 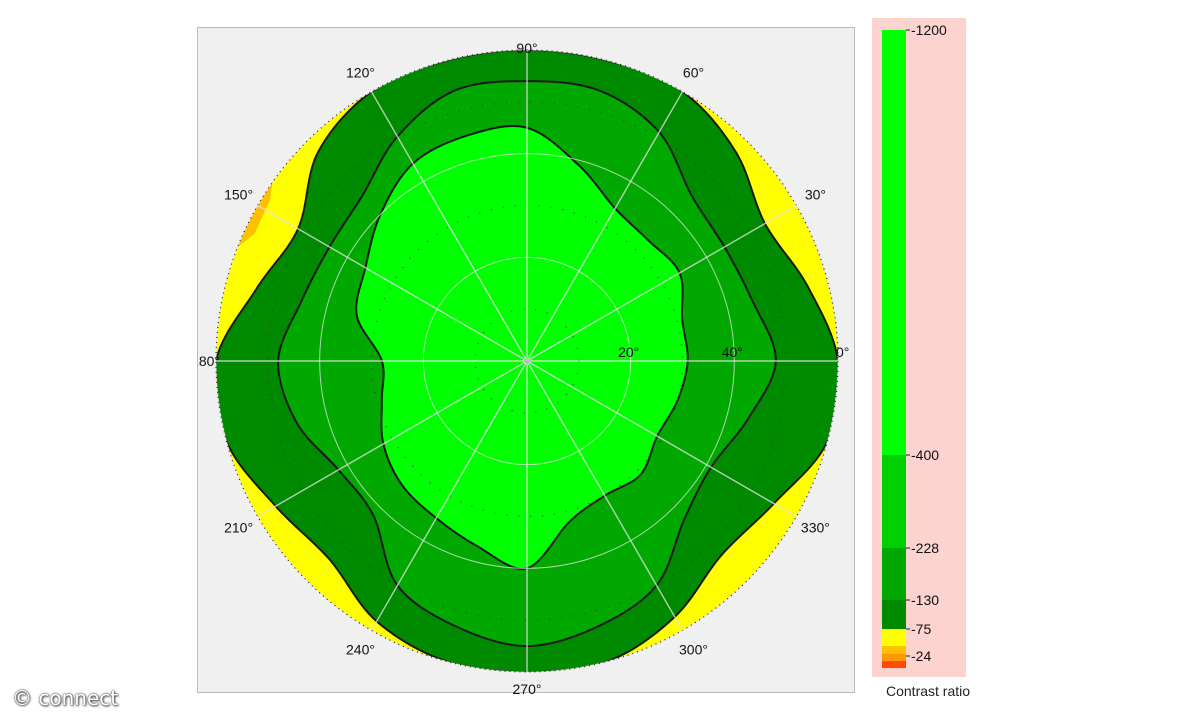 What do you see at coordinates (628, 352) in the screenshot?
I see `radial-label-20: 20°` at bounding box center [628, 352].